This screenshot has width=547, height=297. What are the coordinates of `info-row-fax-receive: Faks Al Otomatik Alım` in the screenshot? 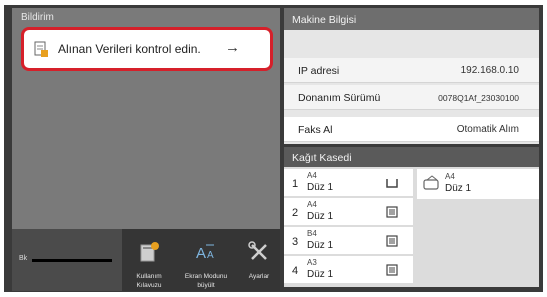 It's located at (411, 129).